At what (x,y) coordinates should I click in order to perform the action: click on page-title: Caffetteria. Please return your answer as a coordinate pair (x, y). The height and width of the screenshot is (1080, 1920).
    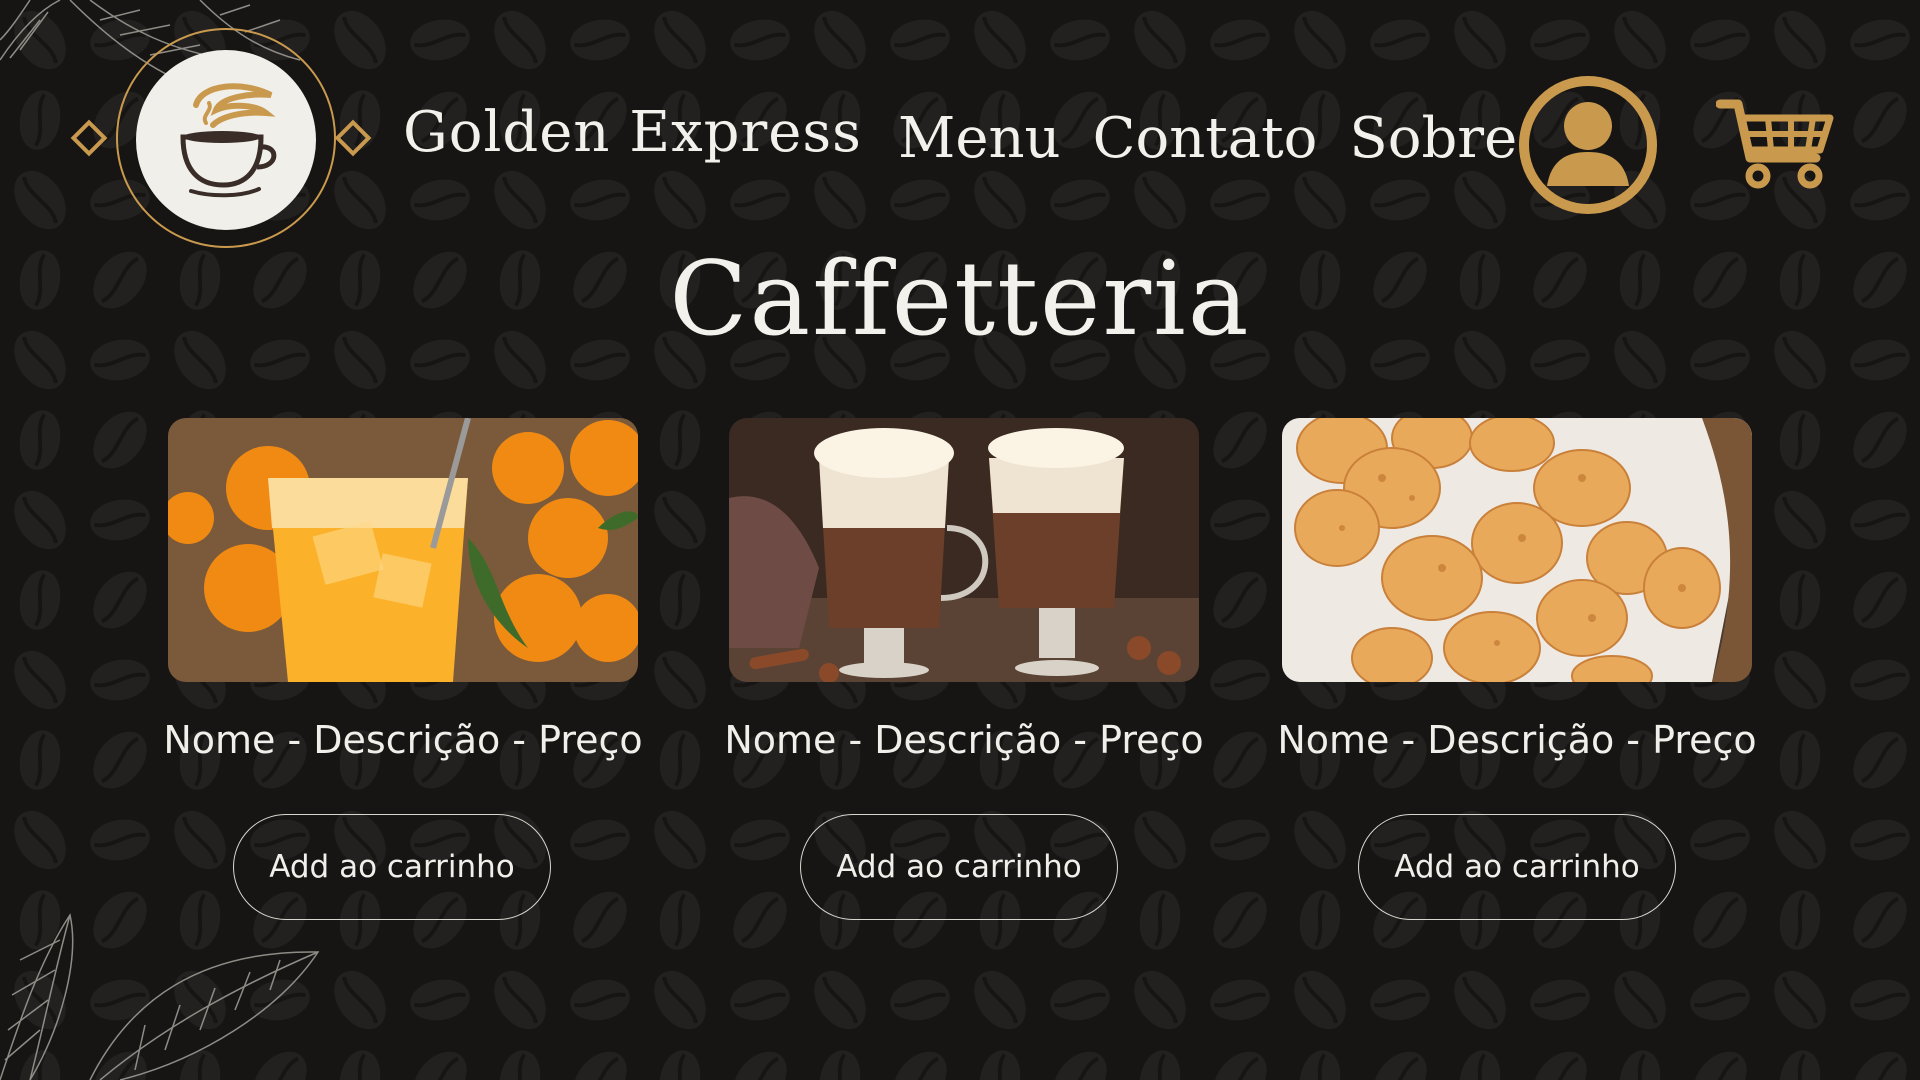
    Looking at the image, I should click on (960, 299).